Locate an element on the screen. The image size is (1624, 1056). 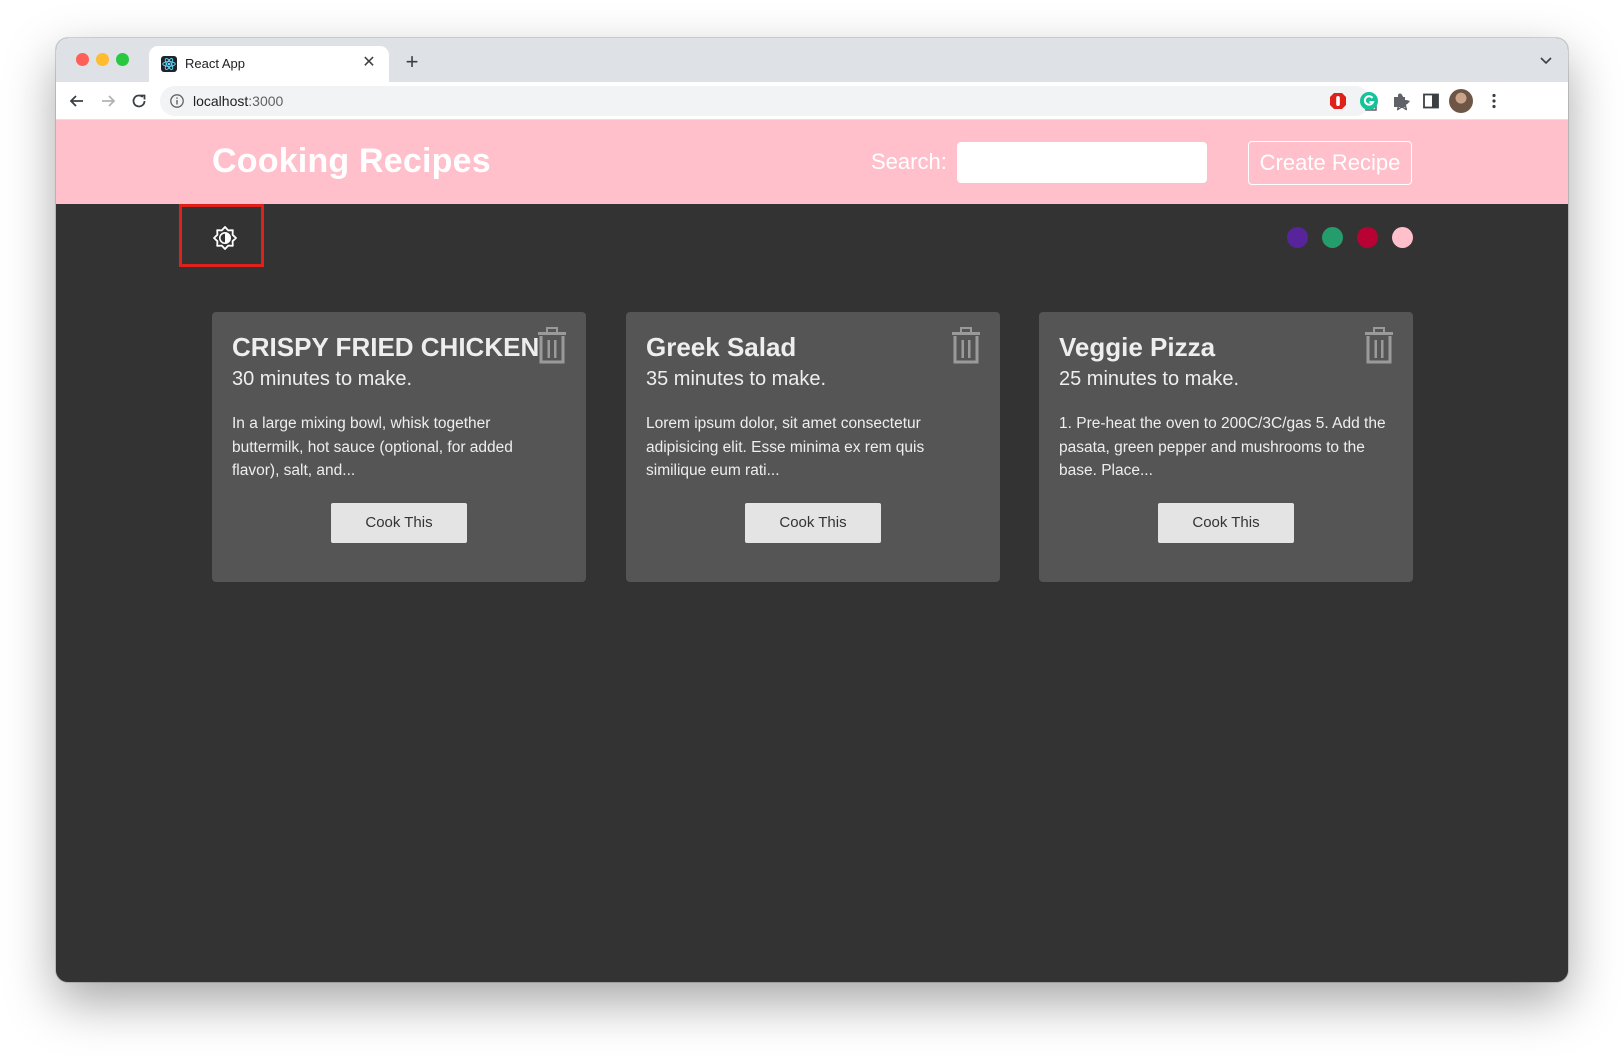
theme-swatch-red is located at coordinates (1367, 237).